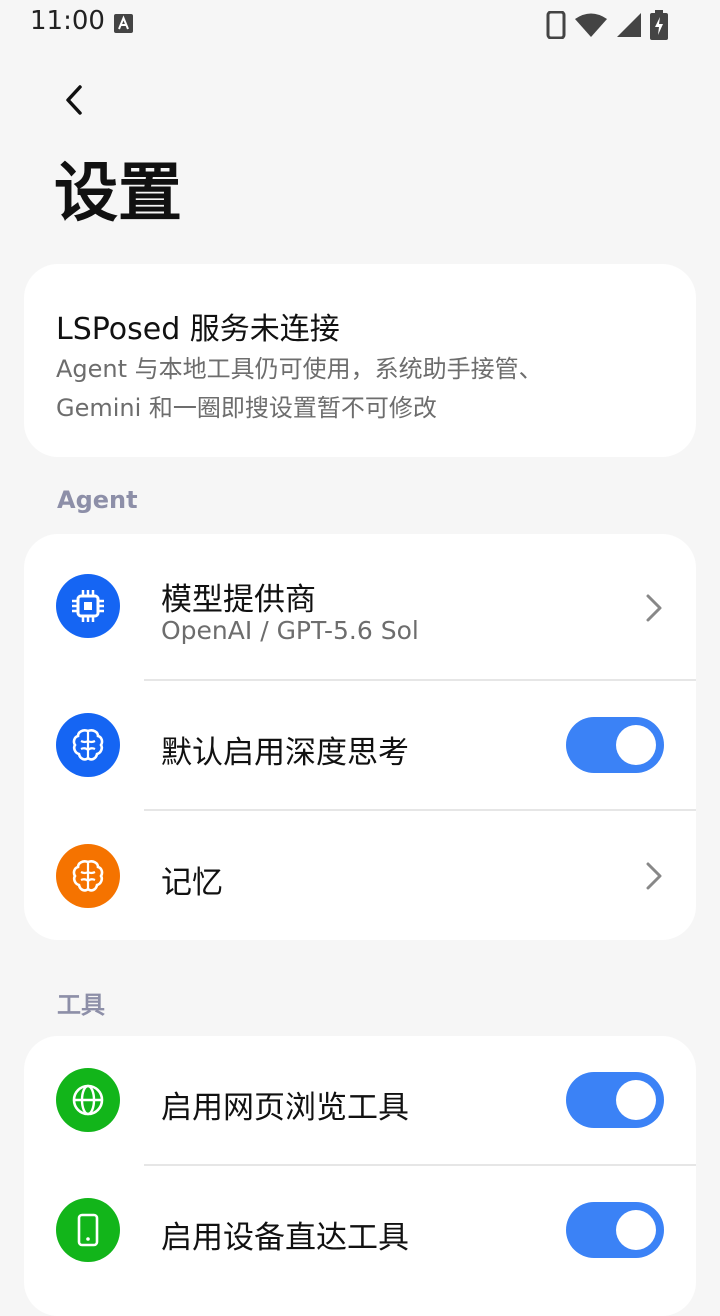  I want to click on memory-title: 记忆, so click(192, 883).